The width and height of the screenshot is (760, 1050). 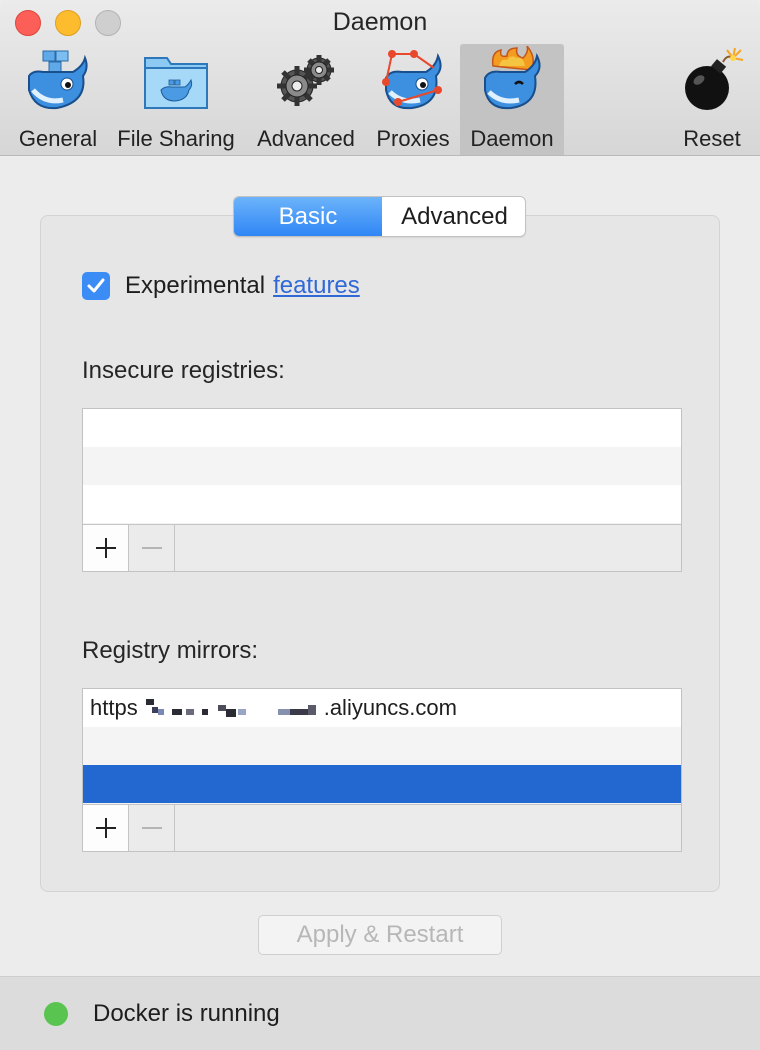 What do you see at coordinates (306, 138) in the screenshot?
I see `toolbar-advanced-label: Advanced` at bounding box center [306, 138].